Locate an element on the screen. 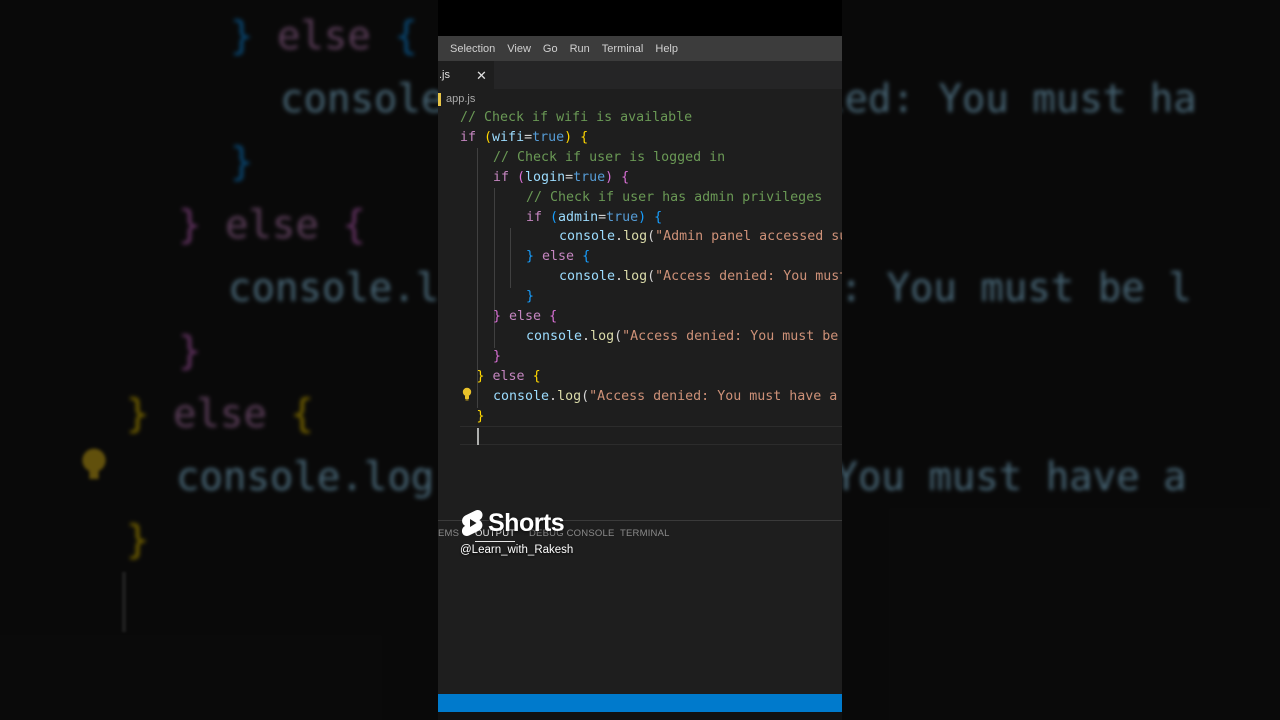 The image size is (1280, 720). tab-app-js: .js ✕ is located at coordinates (466, 75).